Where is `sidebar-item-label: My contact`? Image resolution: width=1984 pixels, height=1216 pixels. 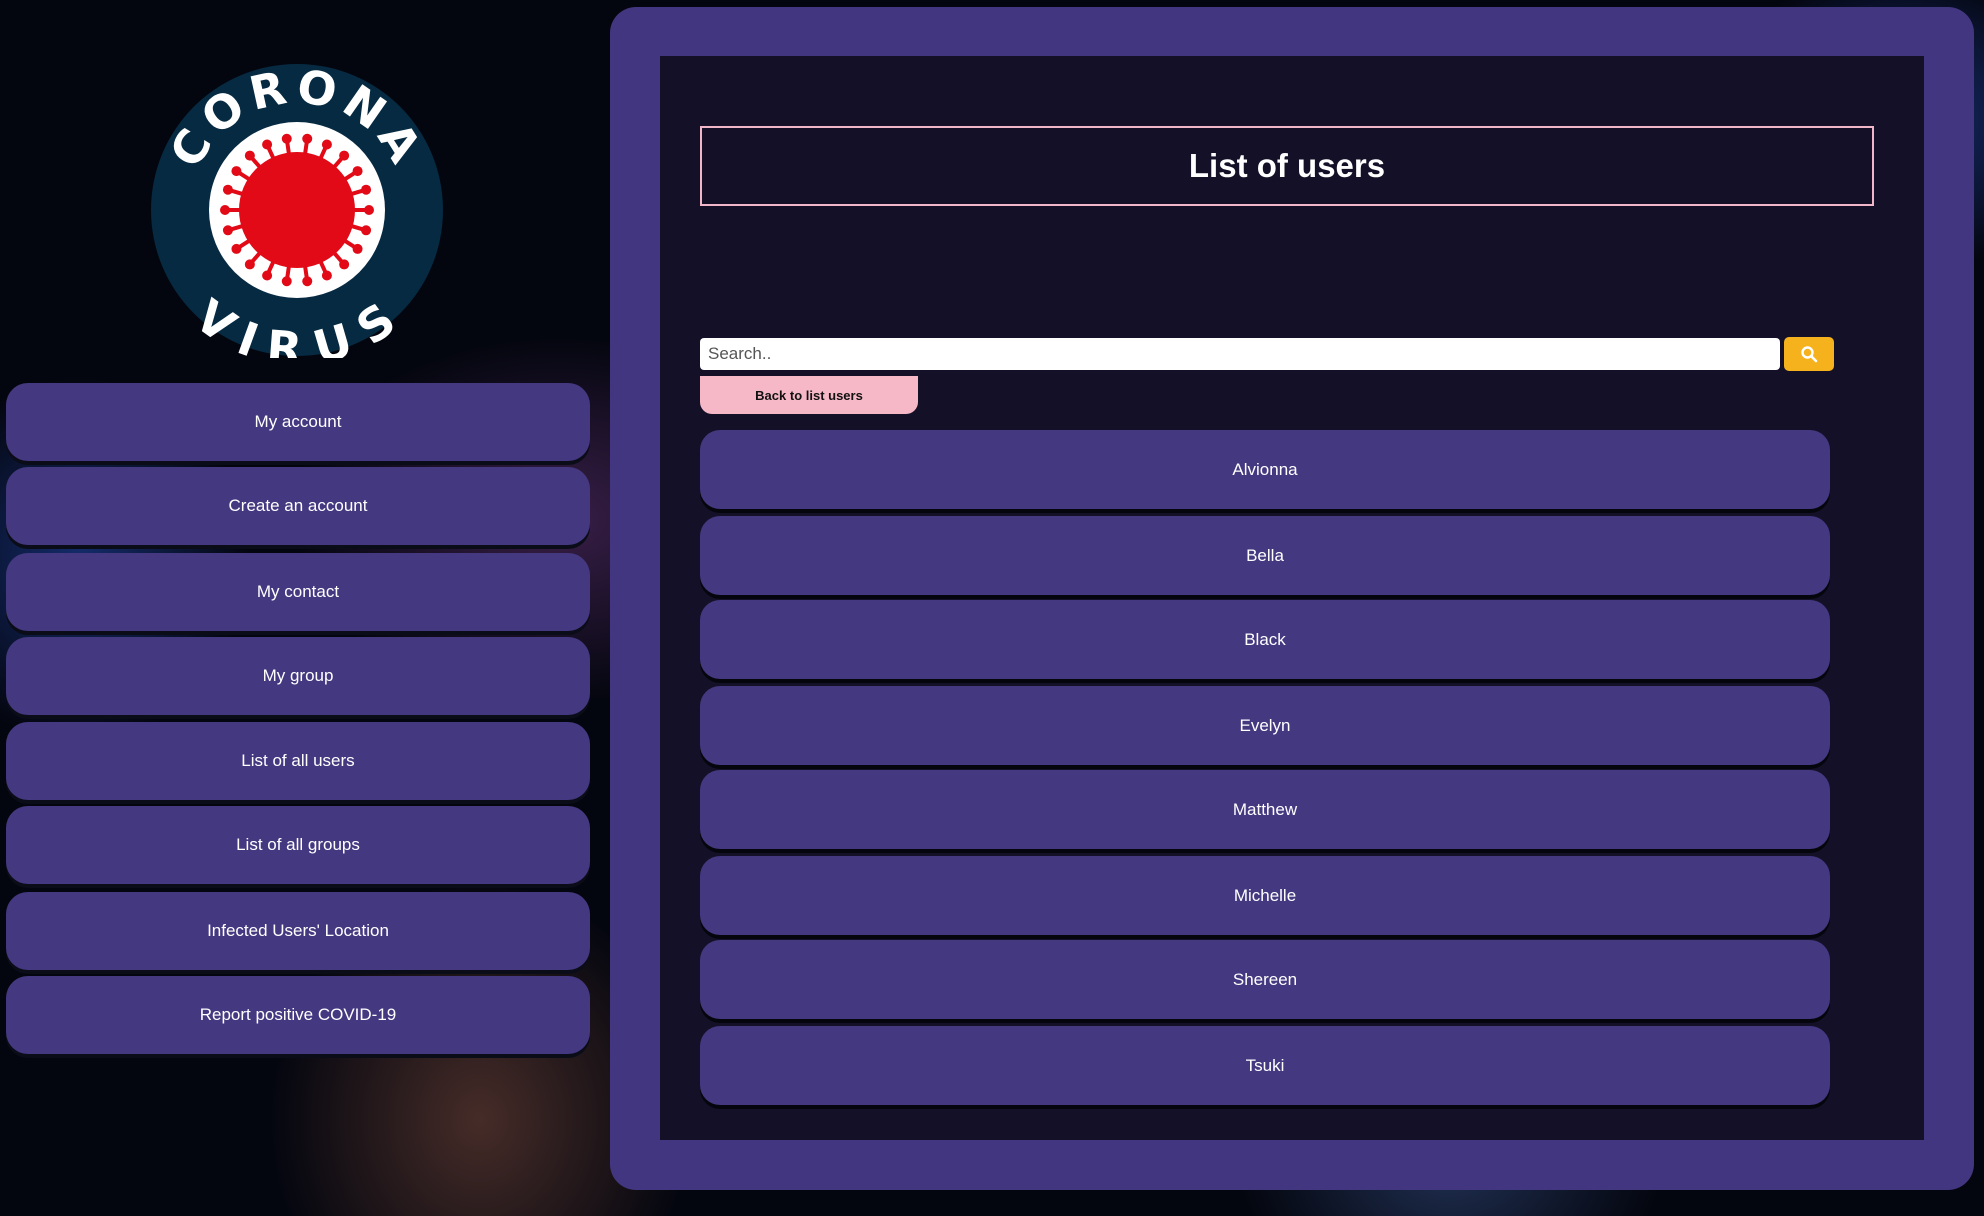 sidebar-item-label: My contact is located at coordinates (298, 591).